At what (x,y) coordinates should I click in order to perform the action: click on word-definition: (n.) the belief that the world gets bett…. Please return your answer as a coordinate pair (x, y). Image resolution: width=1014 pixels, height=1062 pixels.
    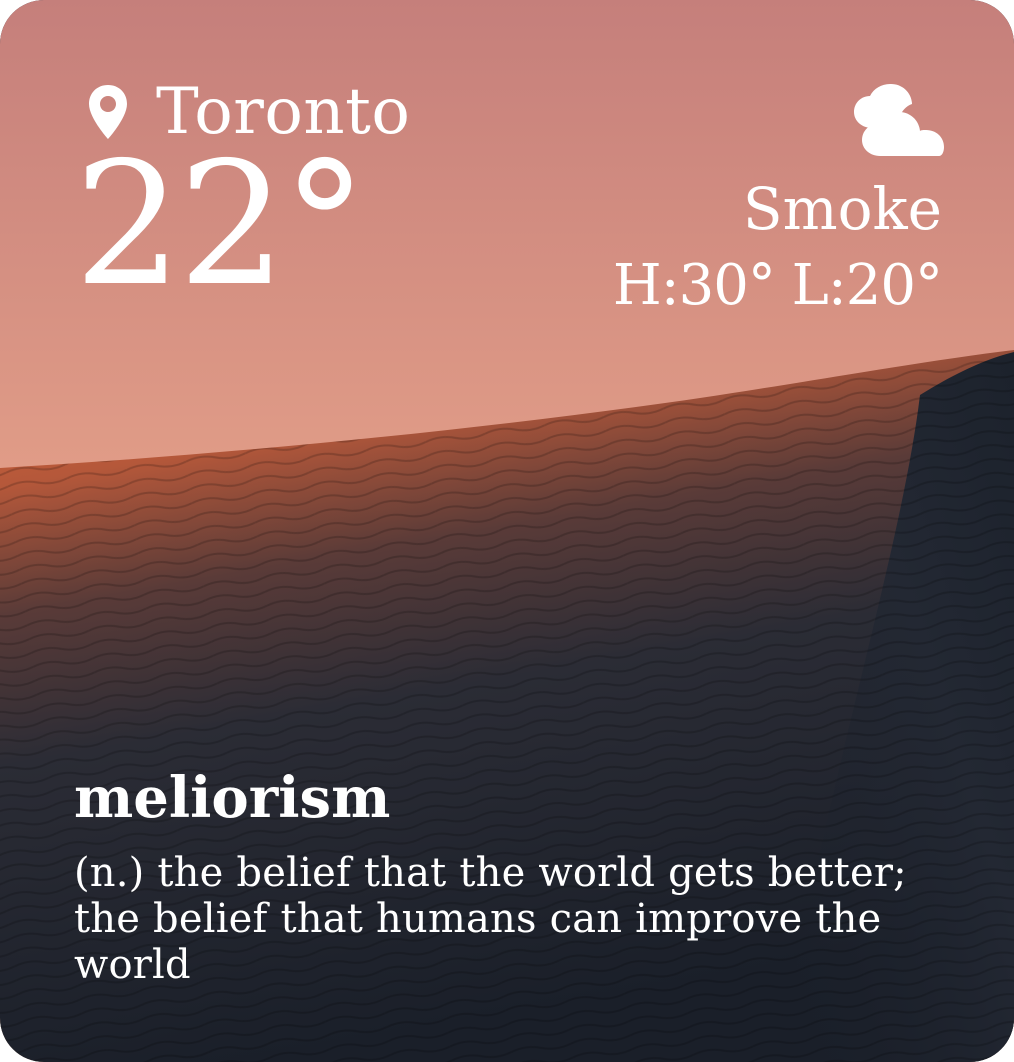
    Looking at the image, I should click on (490, 919).